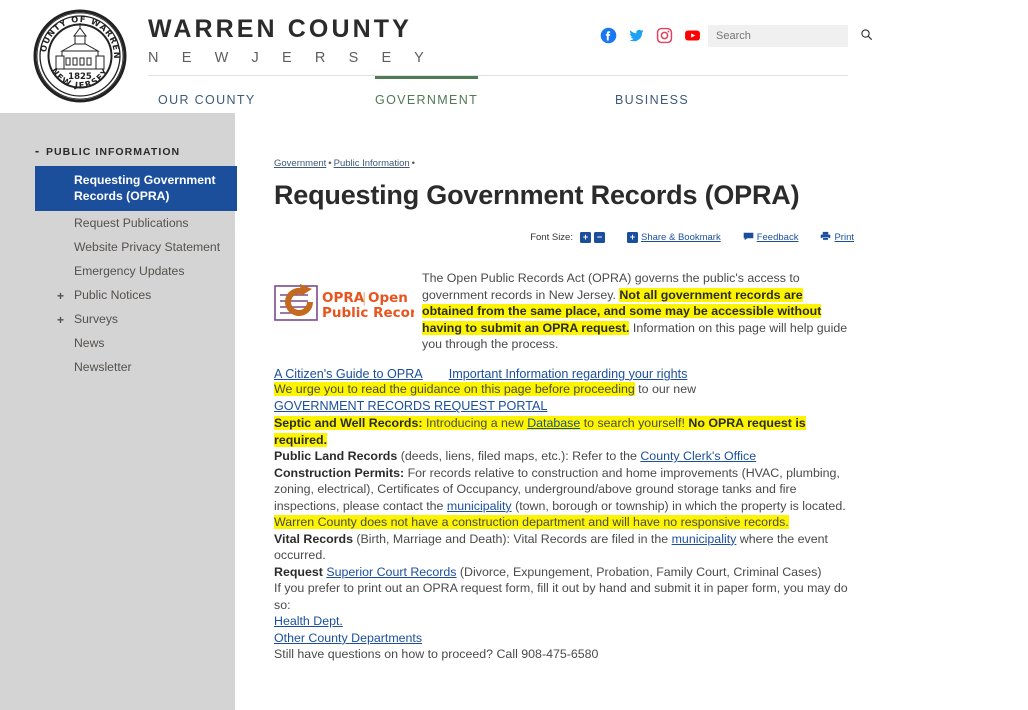 The height and width of the screenshot is (710, 1028). I want to click on brand-subtitle: N E W J E R S E Y, so click(291, 57).